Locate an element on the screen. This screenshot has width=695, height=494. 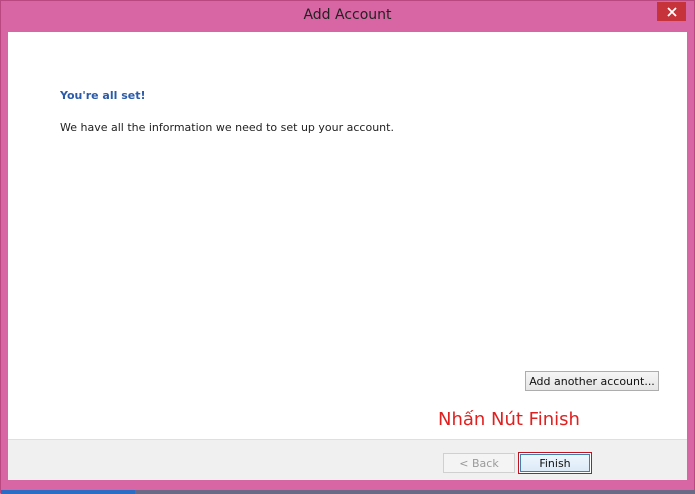
success-heading: You're all set! is located at coordinates (103, 95).